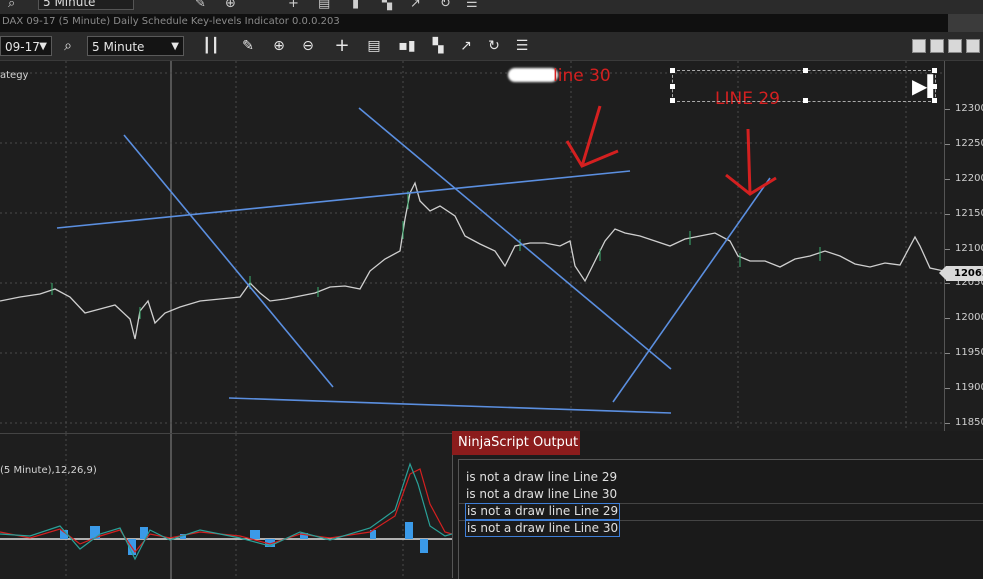  What do you see at coordinates (308, 46) in the screenshot?
I see `zoom-out-icon: ⊖` at bounding box center [308, 46].